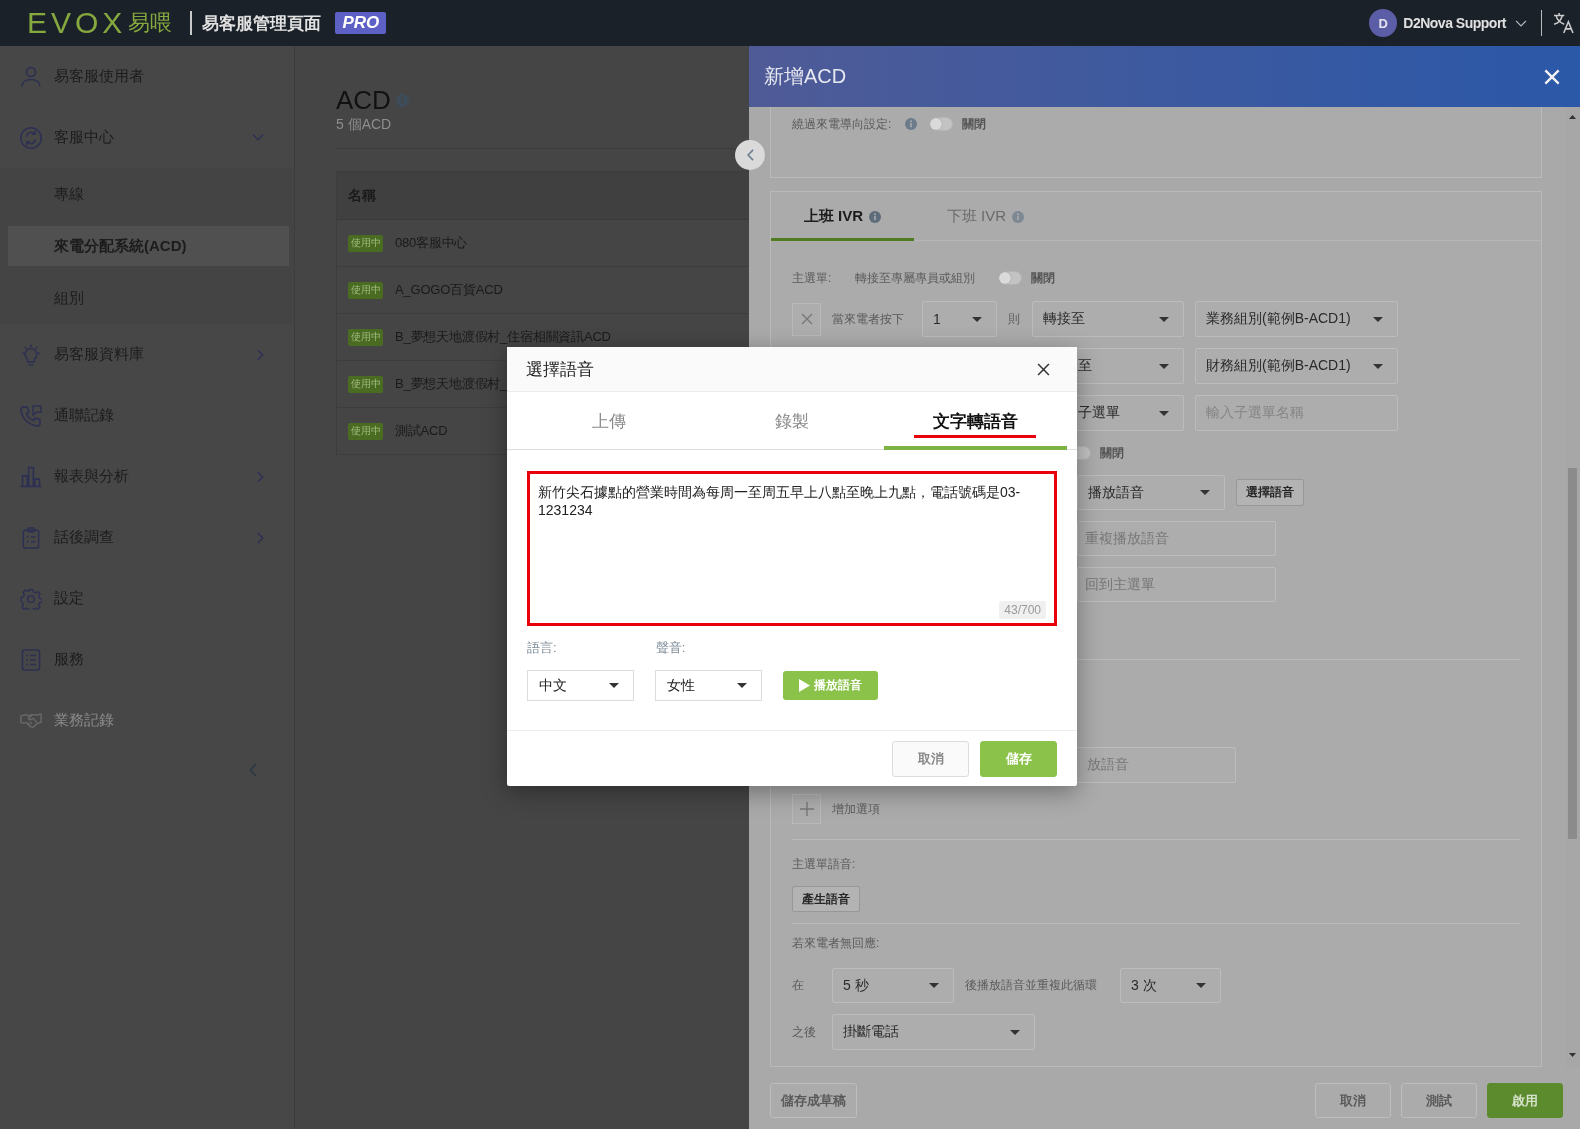  What do you see at coordinates (985, 216) in the screenshot?
I see `tab: 下班 IVR` at bounding box center [985, 216].